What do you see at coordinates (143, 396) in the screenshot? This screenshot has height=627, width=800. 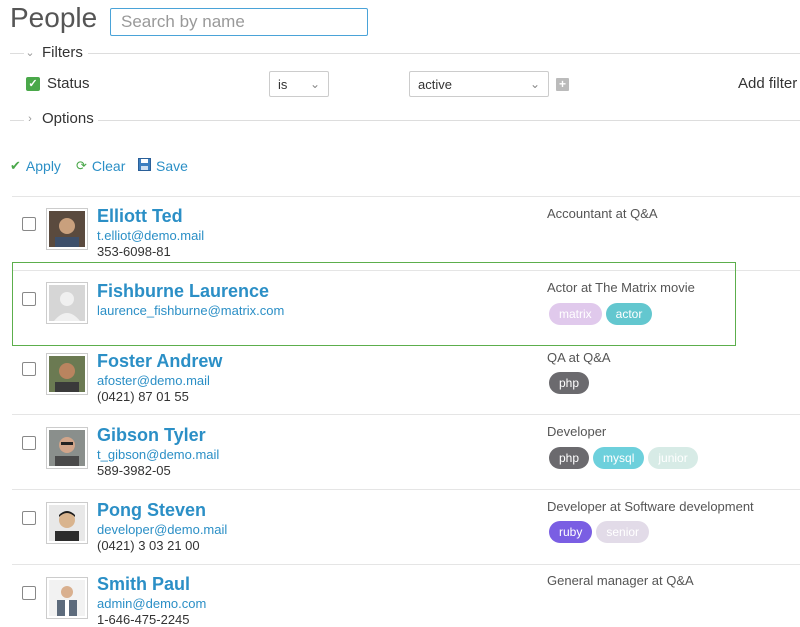 I see `person-phone: (0421) 87 01 55` at bounding box center [143, 396].